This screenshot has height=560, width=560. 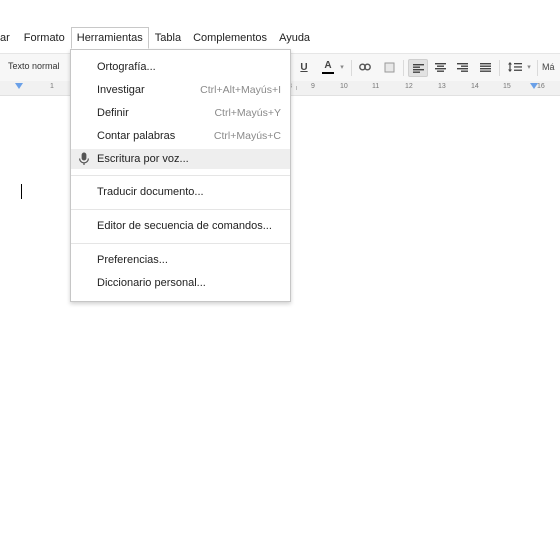 I want to click on menu-item-word-count: Contar palabras Ctrl+Mayús+C, so click(x=180, y=136).